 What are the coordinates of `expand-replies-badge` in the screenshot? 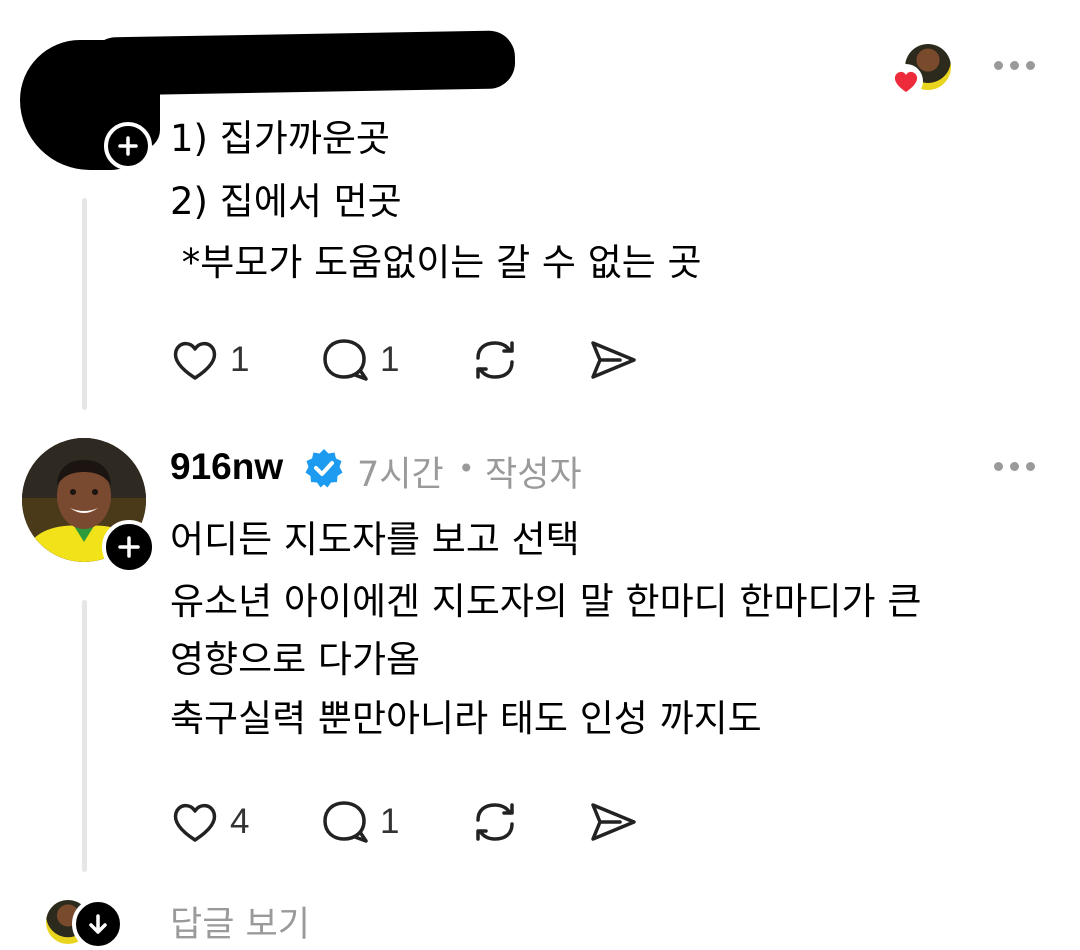 It's located at (98, 924).